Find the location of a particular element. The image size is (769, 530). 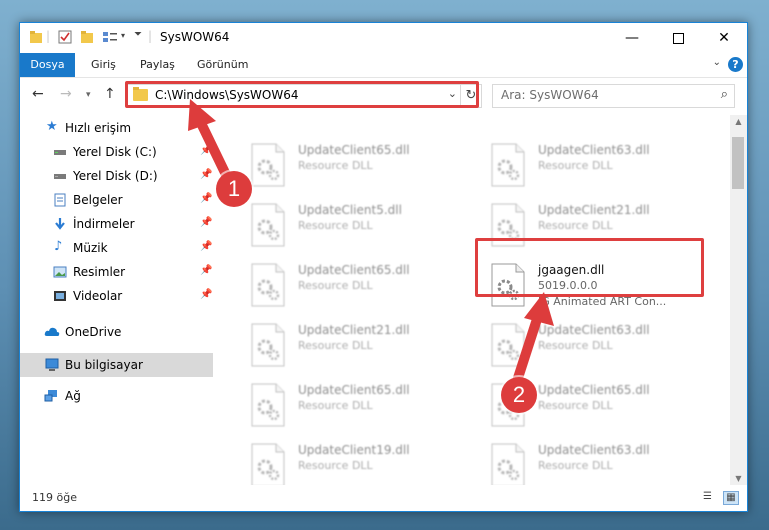

tiles-view-icon: ▦ is located at coordinates (731, 498).